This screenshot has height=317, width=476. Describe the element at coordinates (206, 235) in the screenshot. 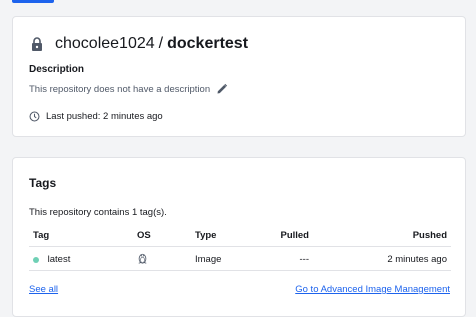

I see `column-header-type: Type` at that location.